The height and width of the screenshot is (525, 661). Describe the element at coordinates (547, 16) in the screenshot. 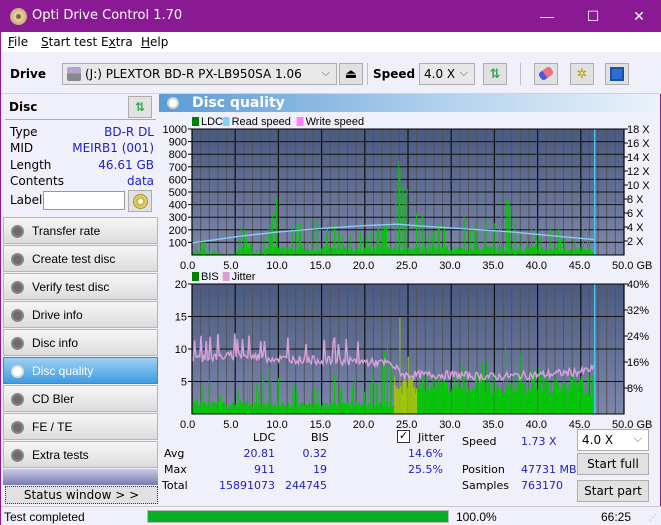

I see `minimize-button: —` at that location.